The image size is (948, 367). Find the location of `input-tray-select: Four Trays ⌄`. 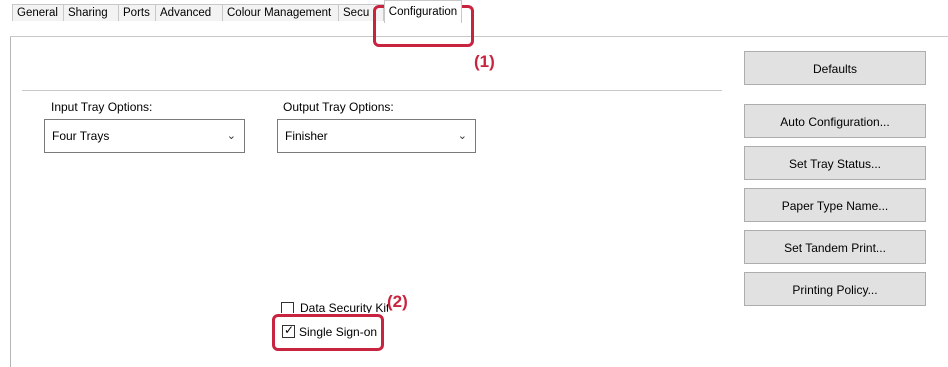

input-tray-select: Four Trays ⌄ is located at coordinates (144, 136).